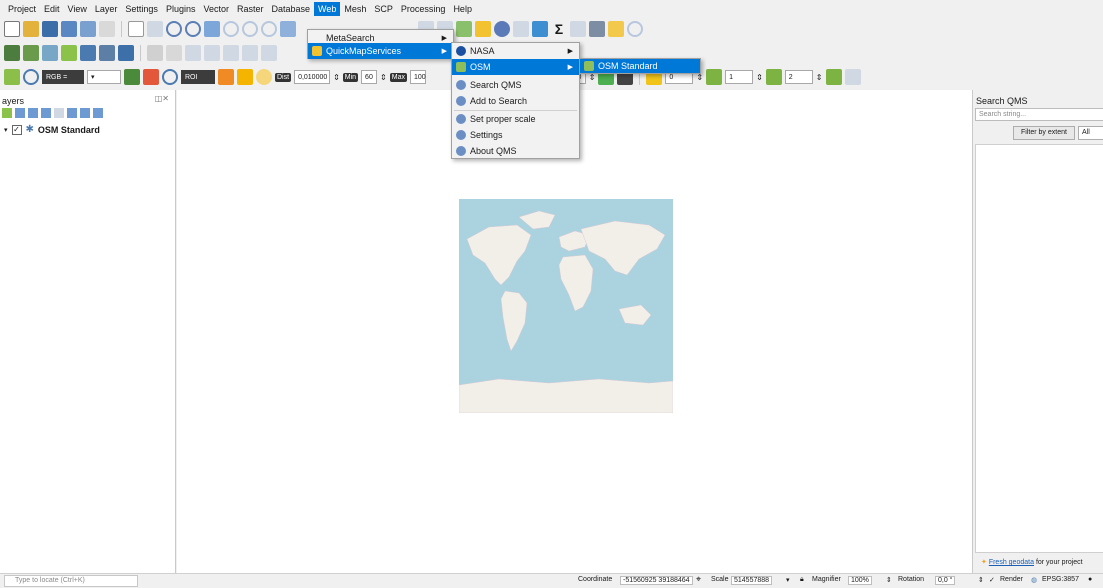 This screenshot has height=588, width=1103. Describe the element at coordinates (327, 9) in the screenshot. I see `menu-web: Web` at that location.